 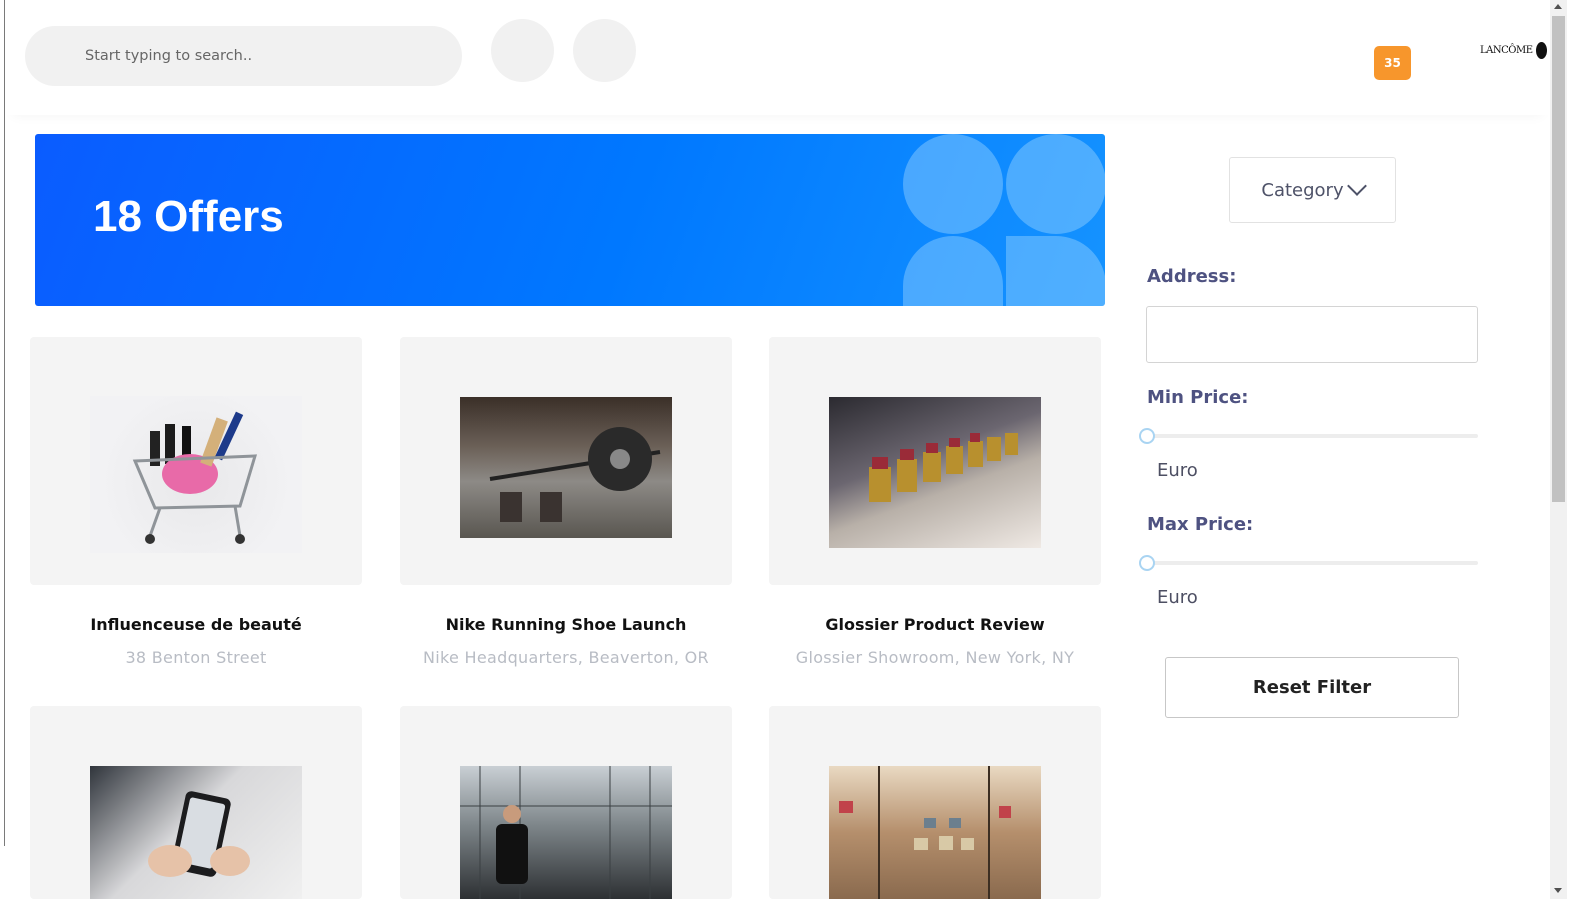 I want to click on min-price-slider-thumb, so click(x=1147, y=436).